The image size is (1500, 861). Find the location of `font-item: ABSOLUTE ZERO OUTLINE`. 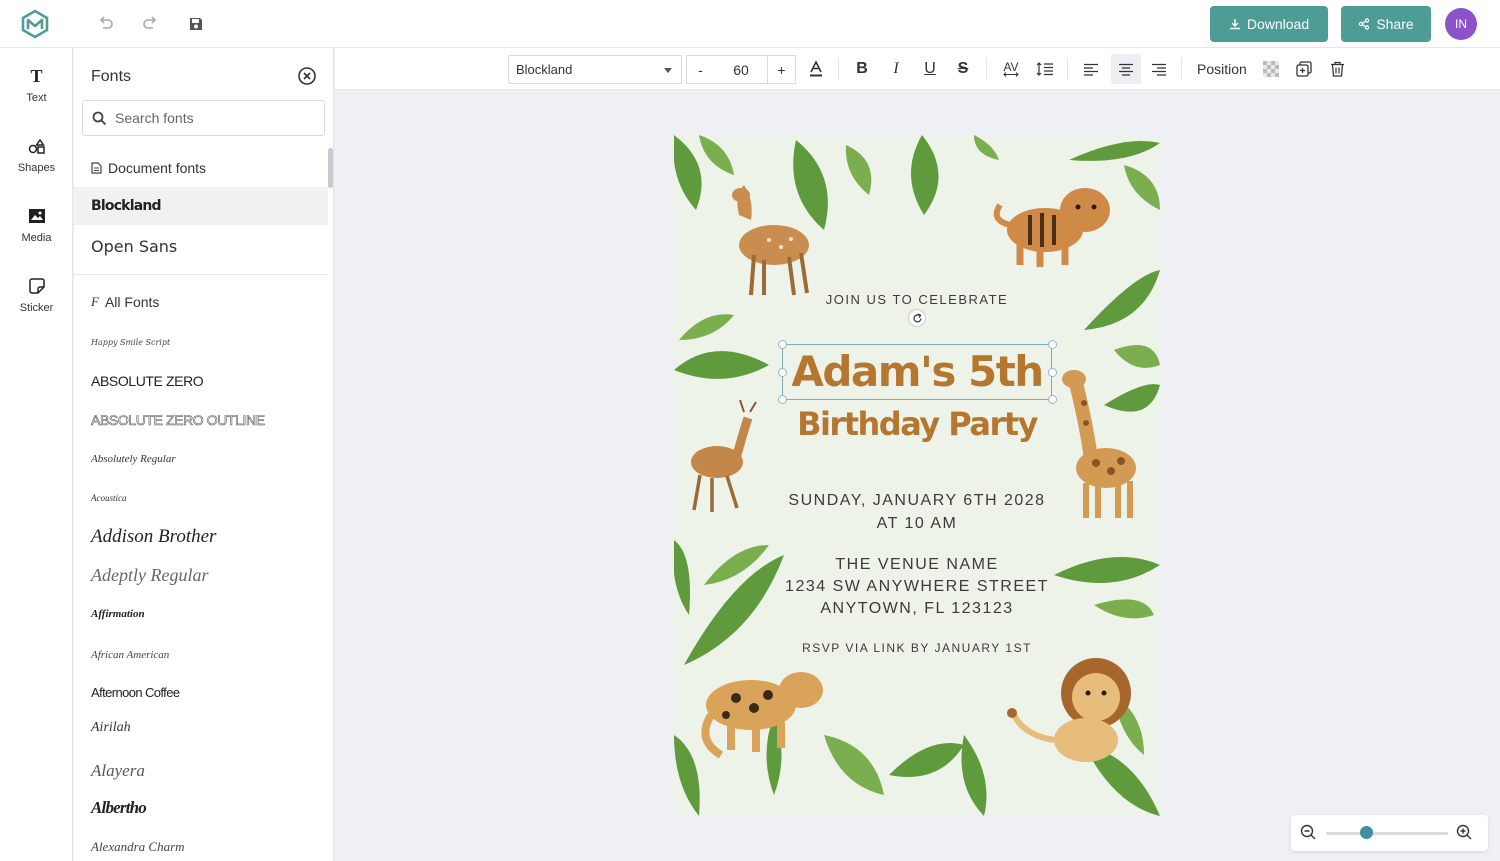

font-item: ABSOLUTE ZERO OUTLINE is located at coordinates (201, 420).